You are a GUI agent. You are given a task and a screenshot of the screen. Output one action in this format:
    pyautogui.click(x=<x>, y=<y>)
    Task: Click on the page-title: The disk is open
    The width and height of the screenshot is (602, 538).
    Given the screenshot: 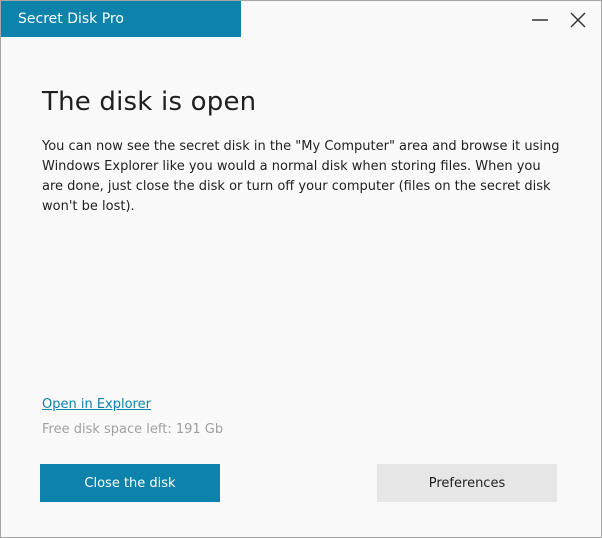 What is the action you would take?
    pyautogui.click(x=149, y=102)
    